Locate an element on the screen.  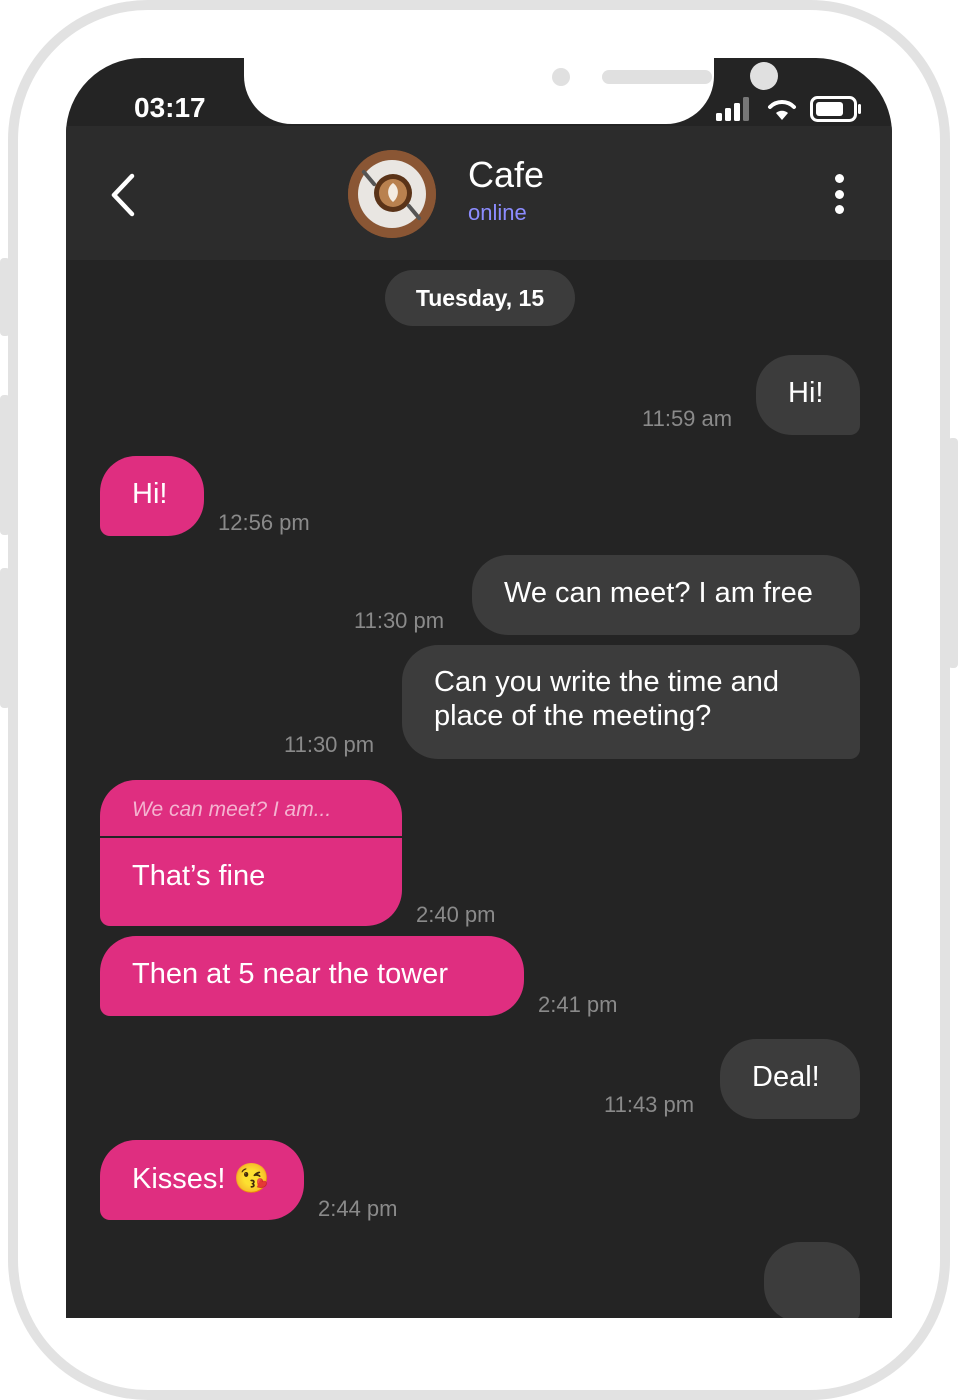
contact-name: Cafe is located at coordinates (506, 174).